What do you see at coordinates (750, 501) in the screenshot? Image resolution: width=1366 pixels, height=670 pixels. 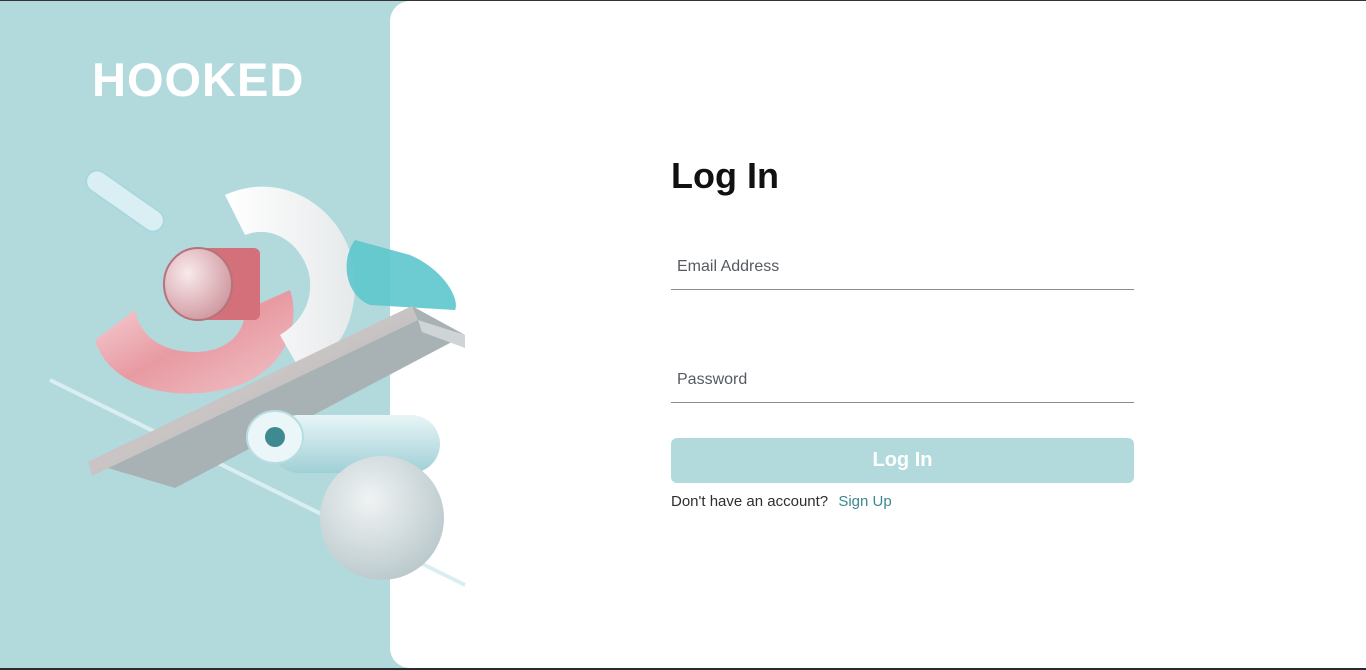 I see `signup-prompt: Don't have an account?` at bounding box center [750, 501].